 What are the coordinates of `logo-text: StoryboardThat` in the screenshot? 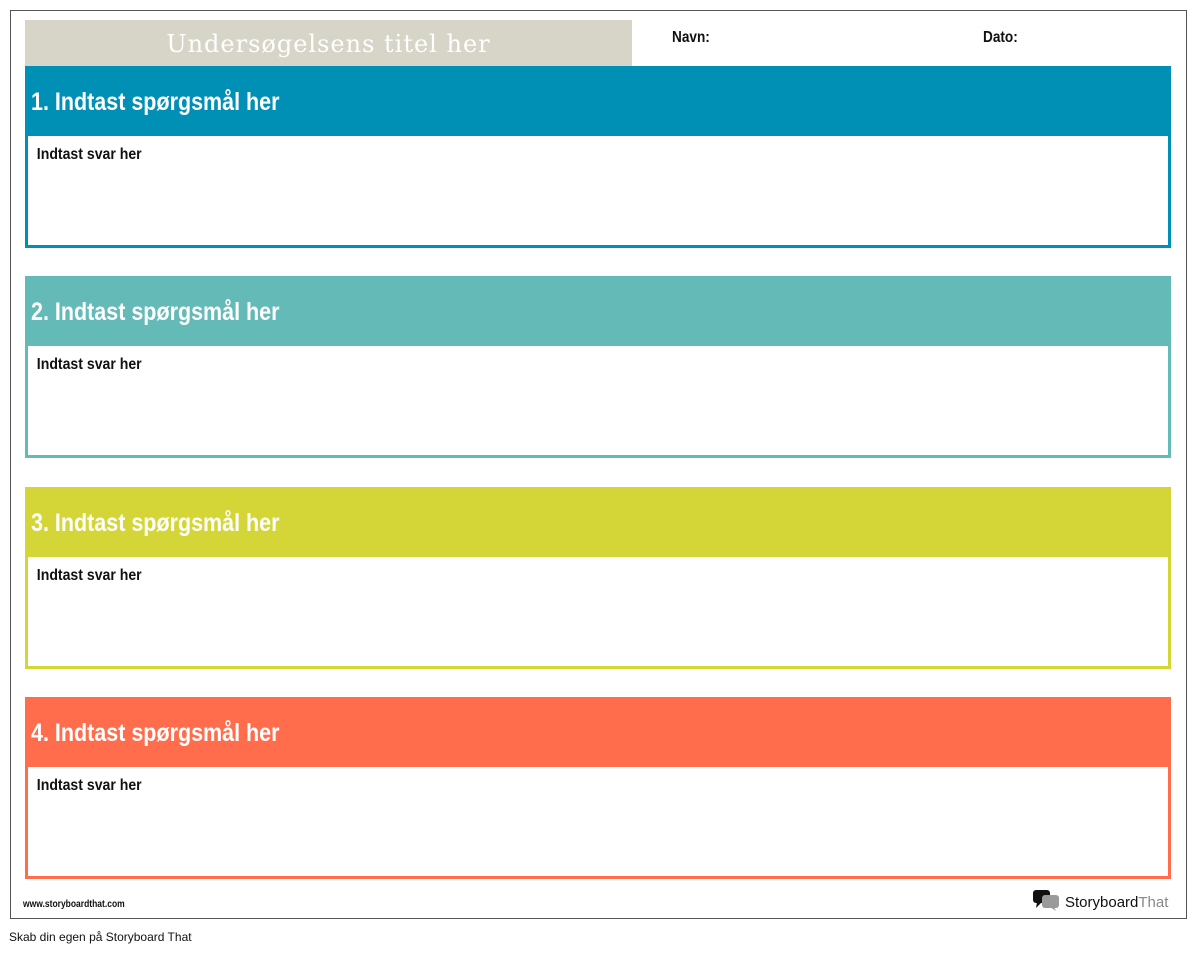 It's located at (1116, 902).